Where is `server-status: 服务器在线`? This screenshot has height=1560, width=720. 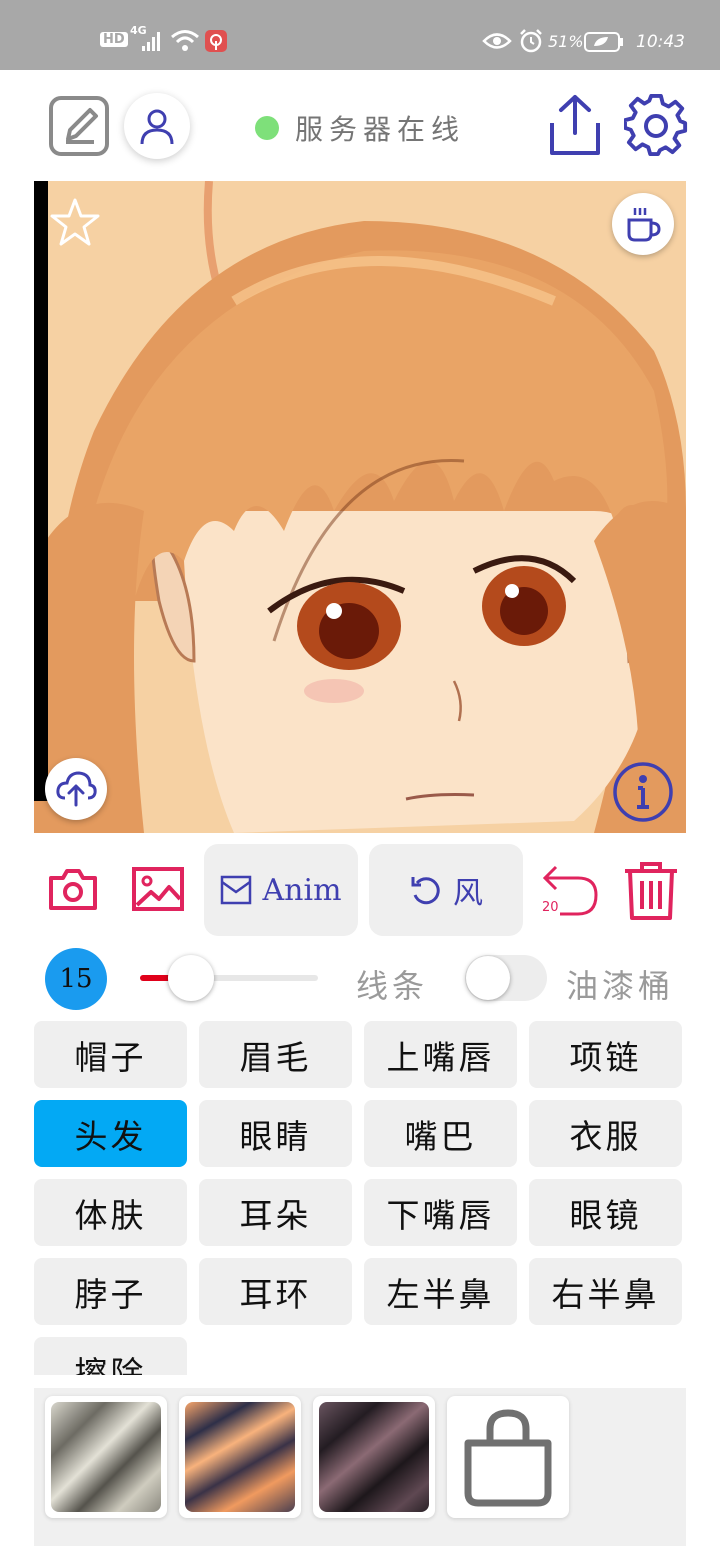 server-status: 服务器在线 is located at coordinates (360, 128).